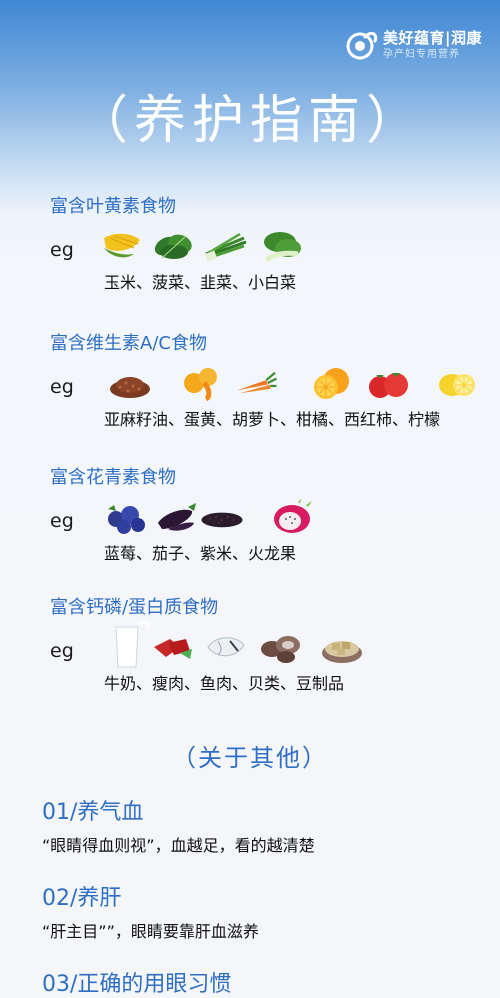 The width and height of the screenshot is (500, 998). What do you see at coordinates (173, 246) in the screenshot?
I see `spinach-icon` at bounding box center [173, 246].